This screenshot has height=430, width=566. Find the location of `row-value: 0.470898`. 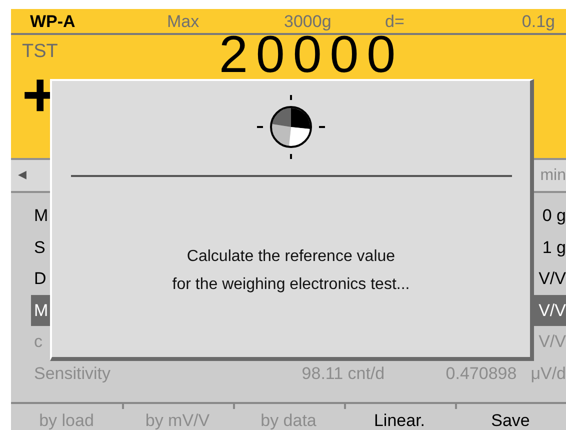

row-value: 0.470898 is located at coordinates (481, 373).